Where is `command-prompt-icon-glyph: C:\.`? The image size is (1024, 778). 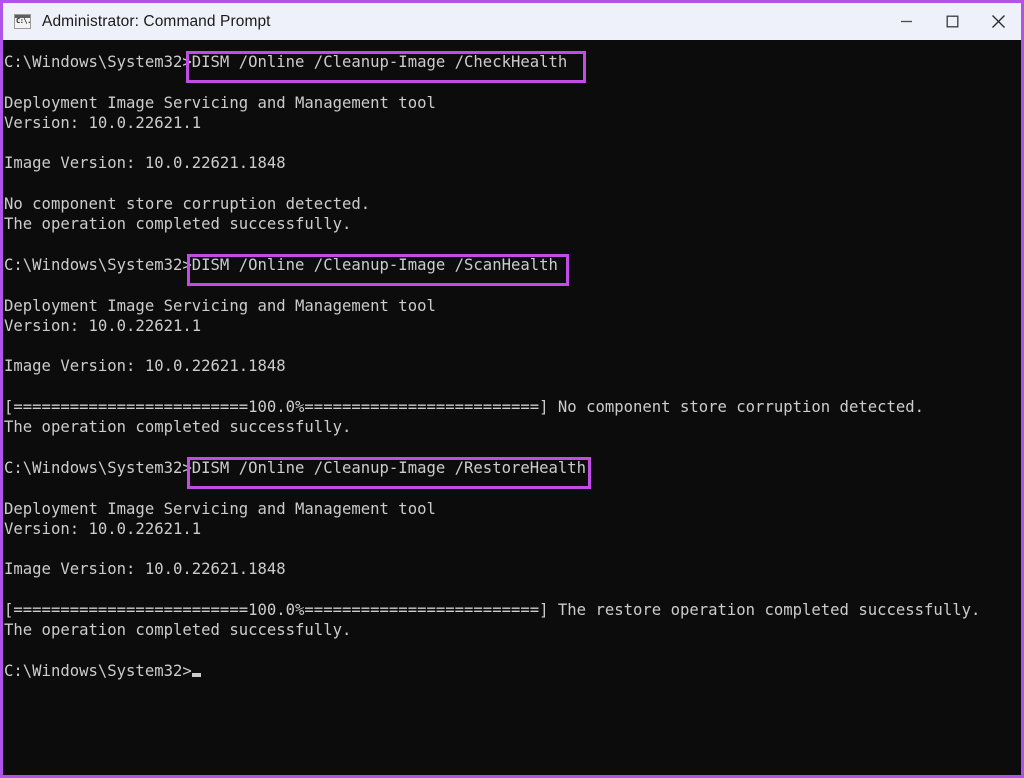
command-prompt-icon-glyph: C:\. is located at coordinates (23, 21).